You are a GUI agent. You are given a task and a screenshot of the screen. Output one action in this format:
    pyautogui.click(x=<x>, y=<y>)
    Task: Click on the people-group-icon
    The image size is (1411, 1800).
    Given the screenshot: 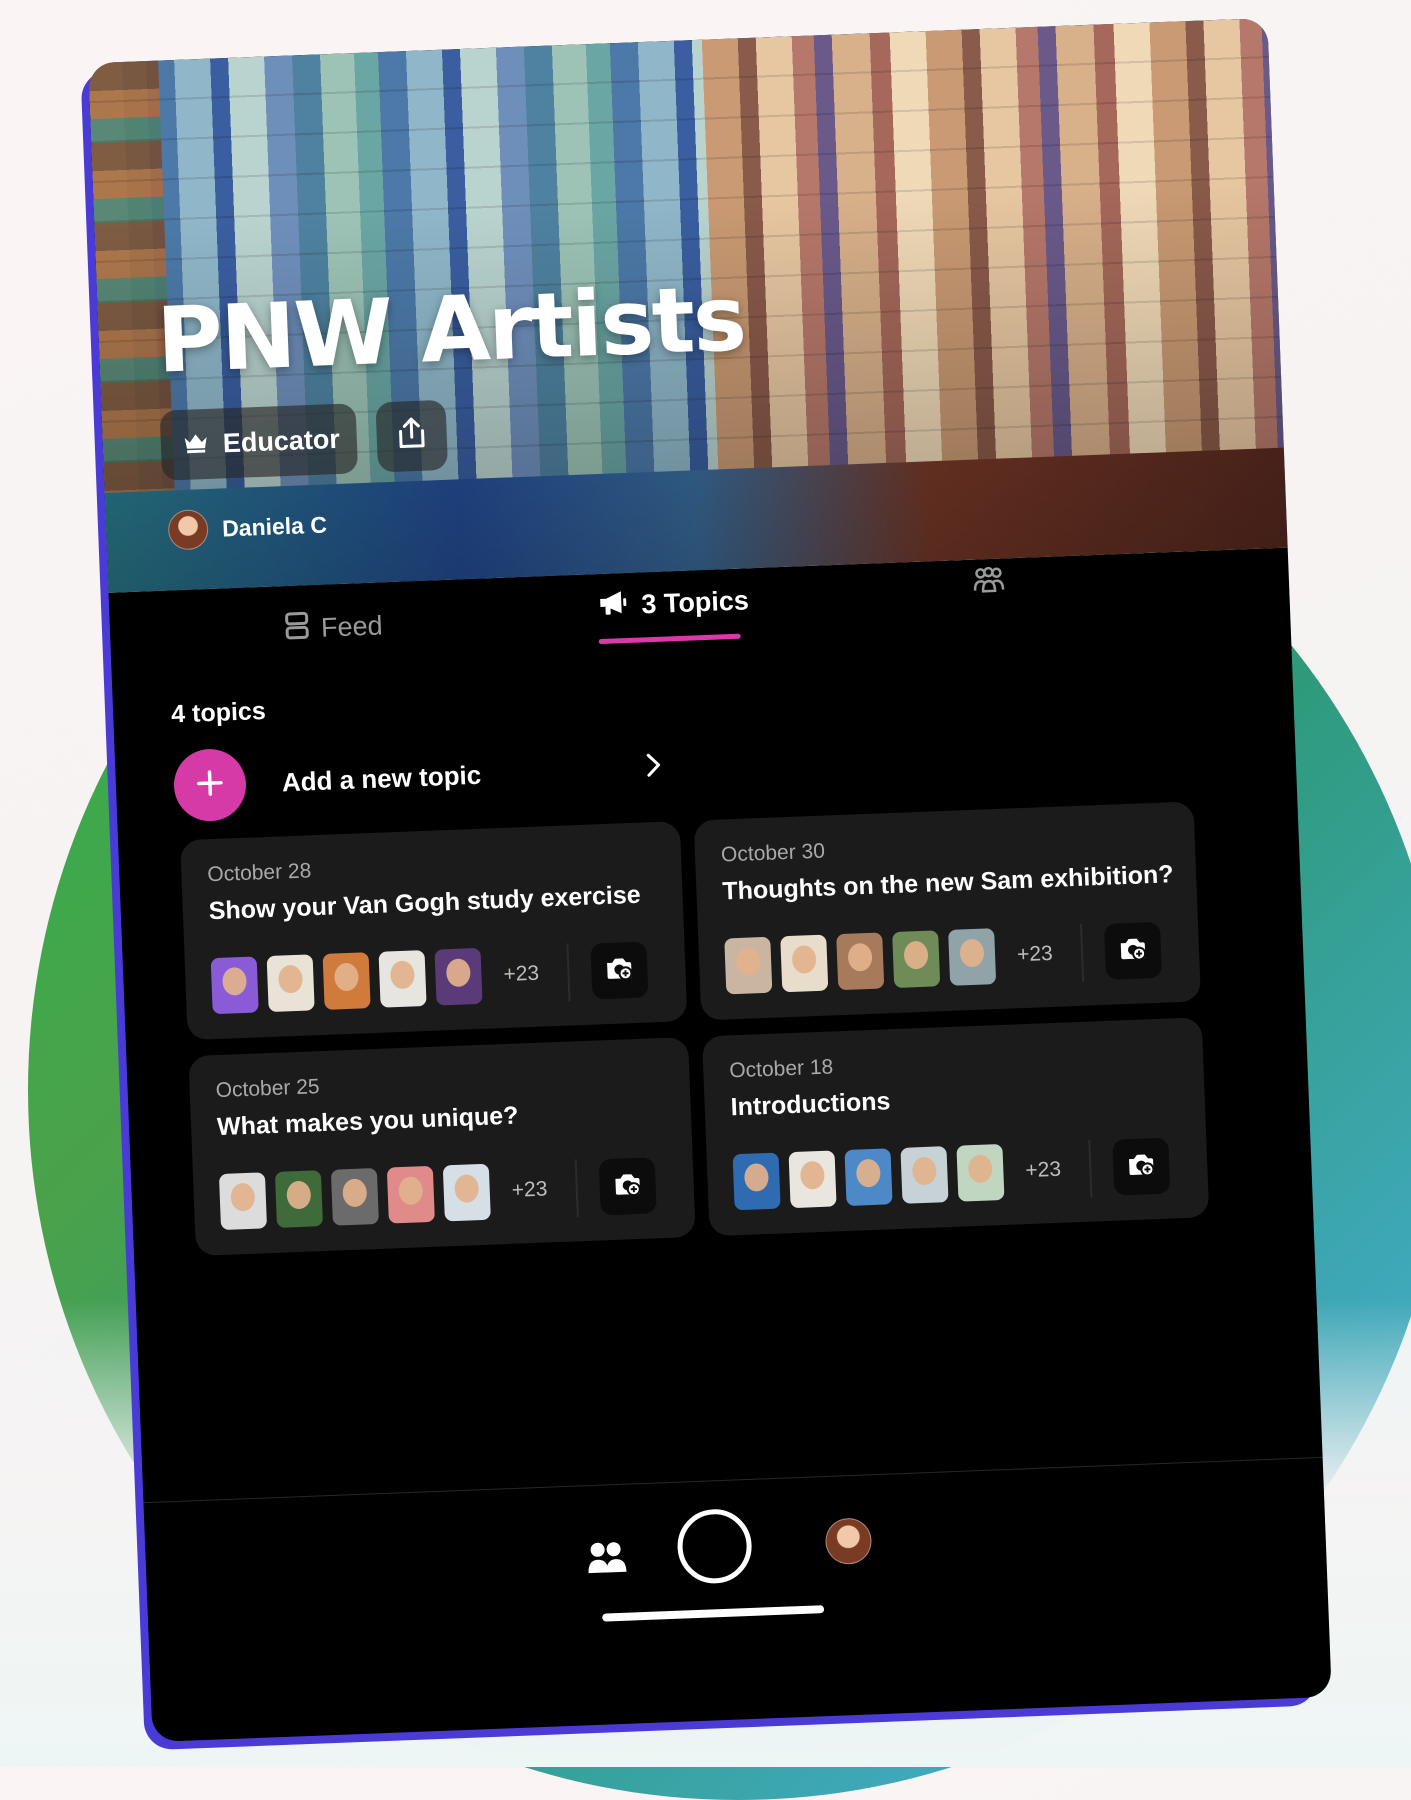 What is the action you would take?
    pyautogui.click(x=988, y=584)
    